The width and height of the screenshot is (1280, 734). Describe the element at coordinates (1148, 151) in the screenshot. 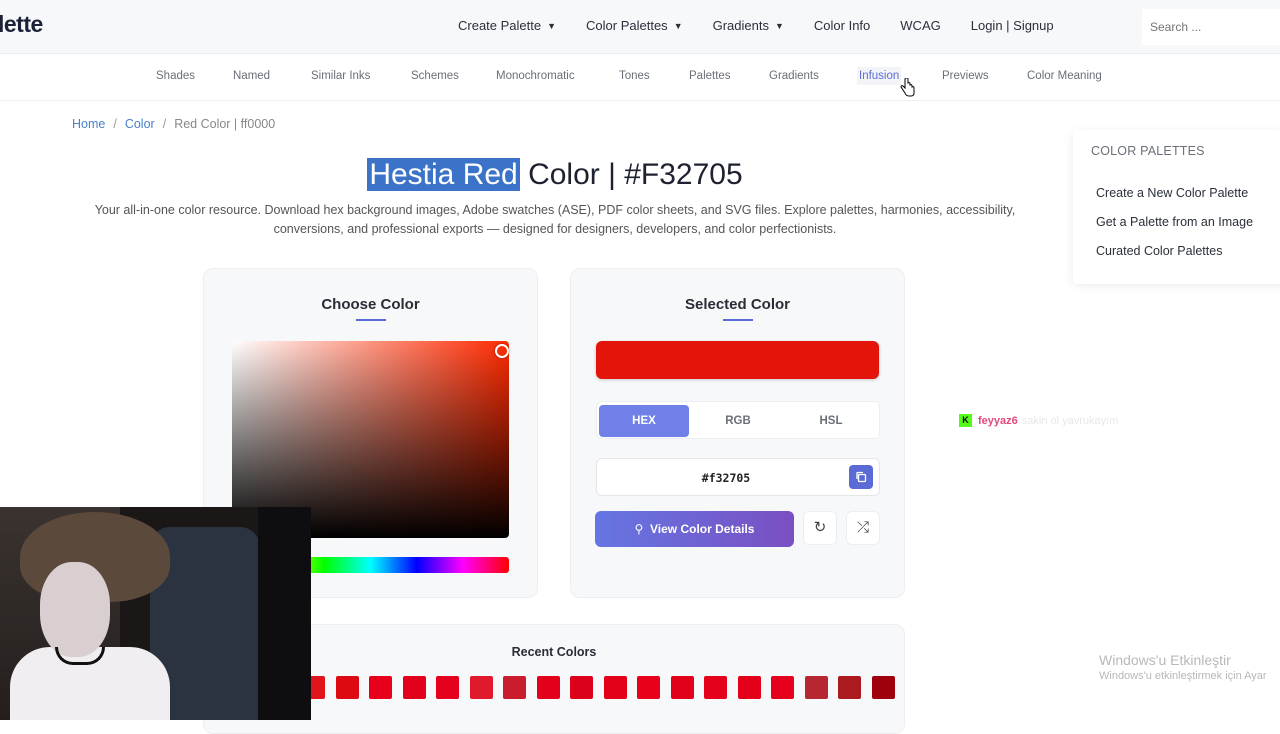

I see `sidebar-heading: COLOR PALETTES` at that location.